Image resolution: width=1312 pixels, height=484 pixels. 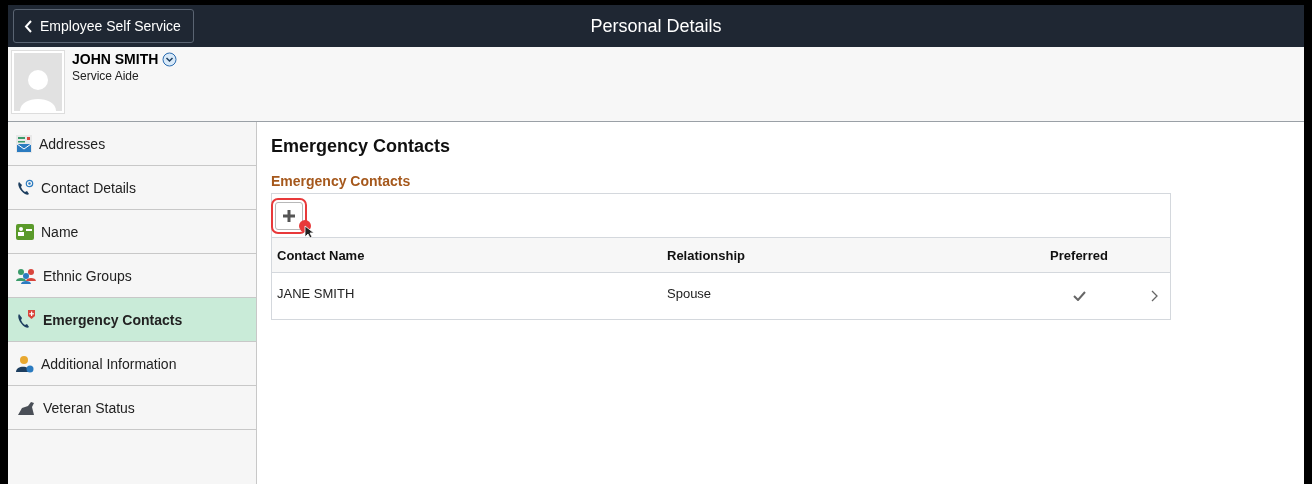 I want to click on person-info-icon, so click(x=25, y=363).